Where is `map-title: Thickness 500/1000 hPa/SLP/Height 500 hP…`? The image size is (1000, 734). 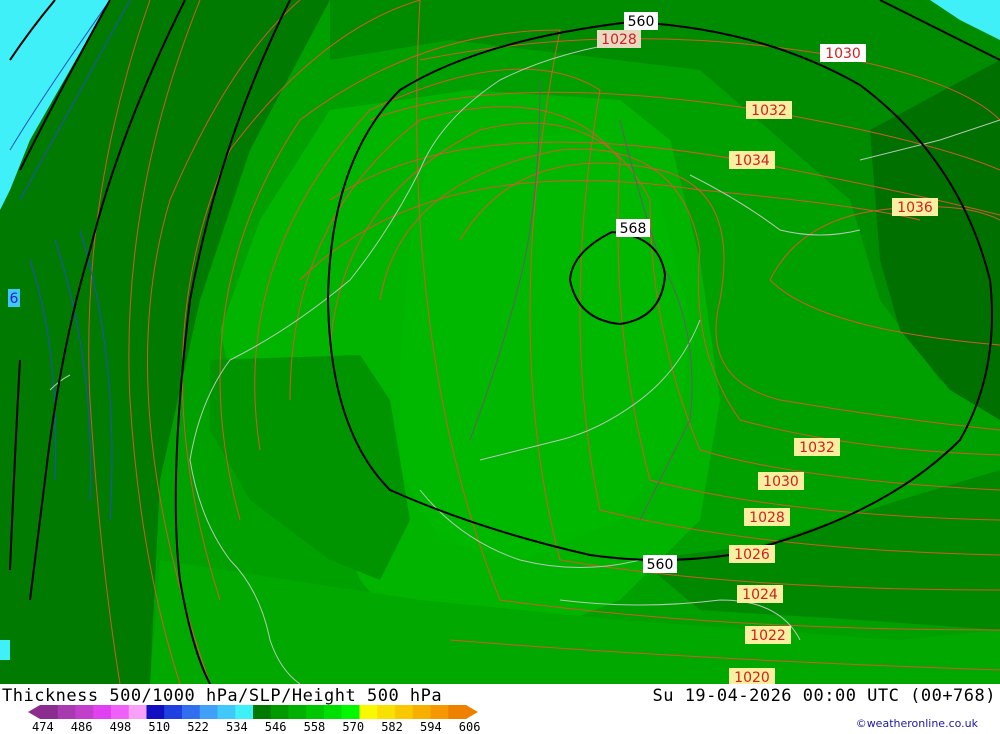
map-title: Thickness 500/1000 hPa/SLP/Height 500 hP… is located at coordinates (222, 696).